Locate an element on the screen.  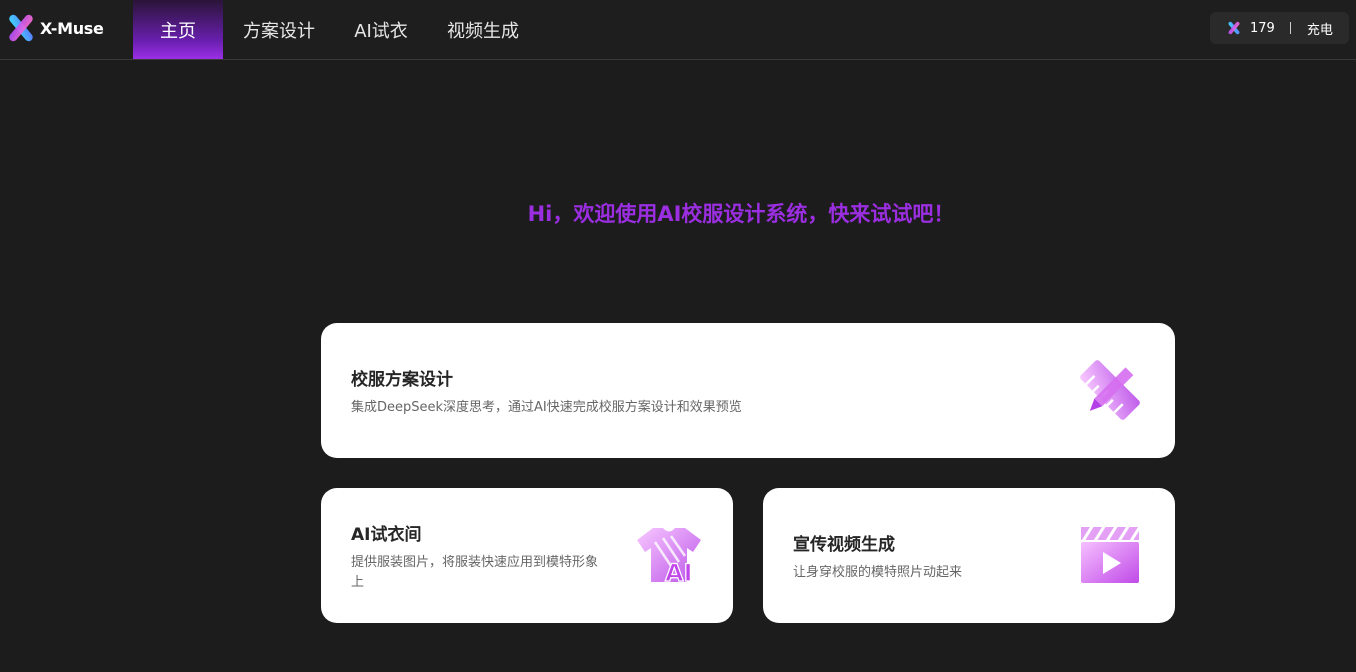
credit-divider is located at coordinates (1290, 28).